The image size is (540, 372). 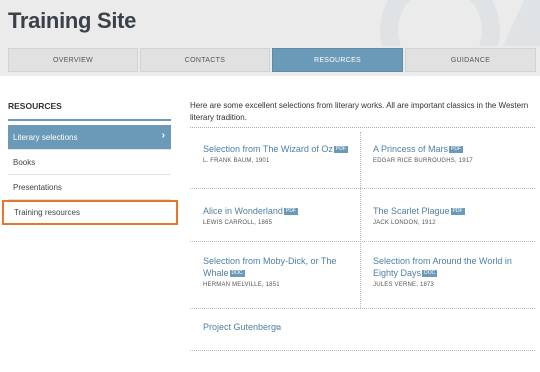 I want to click on work-meta: HERMAN MELVILLE, 1851, so click(x=241, y=285).